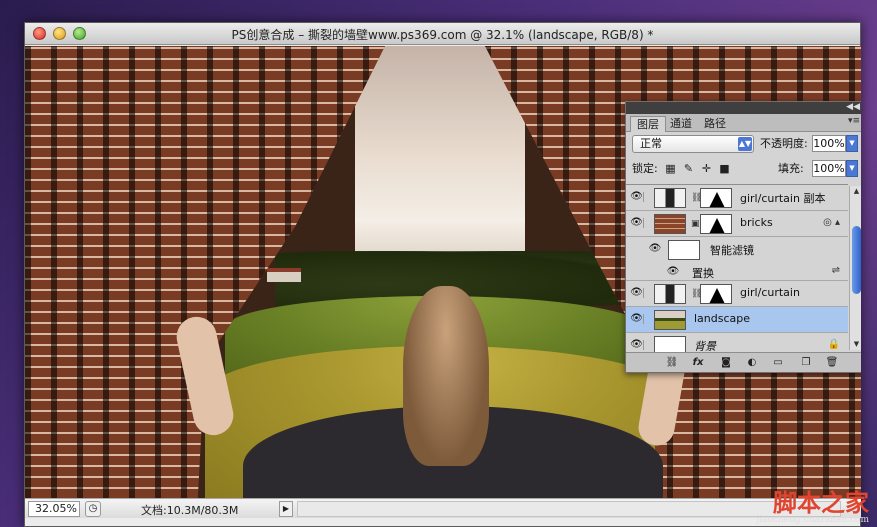 Image resolution: width=877 pixels, height=527 pixels. I want to click on smart-object-icon: ▣, so click(695, 224).